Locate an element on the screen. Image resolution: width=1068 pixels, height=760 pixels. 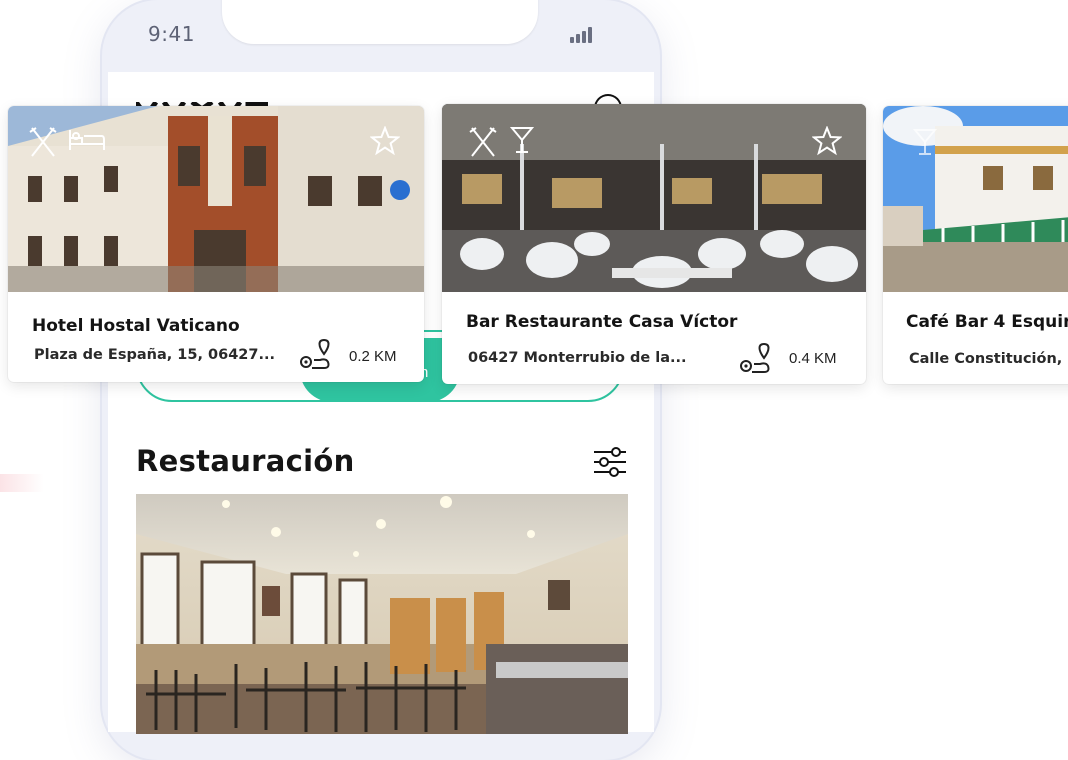
restaurant-interior-image is located at coordinates (382, 614).